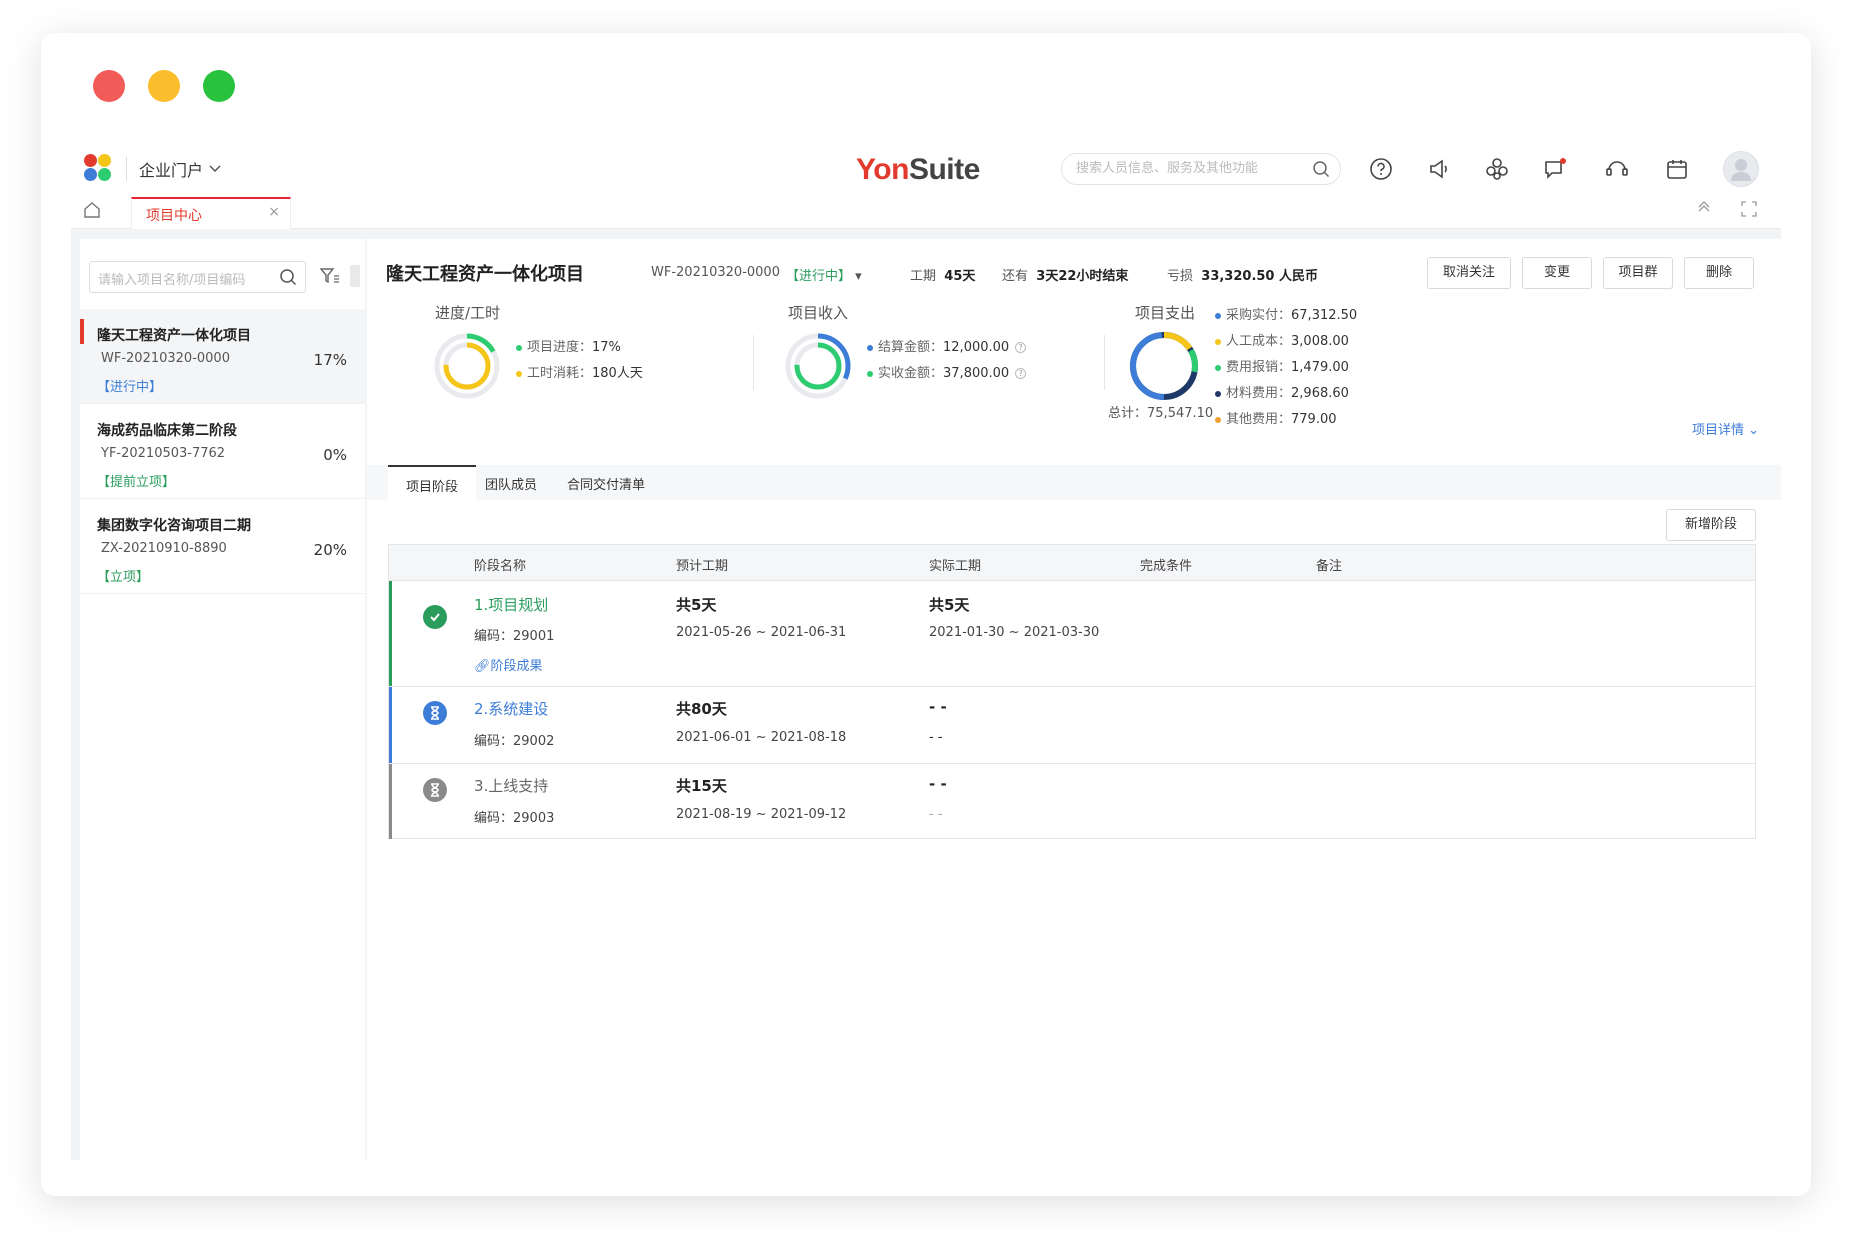  Describe the element at coordinates (1557, 273) in the screenshot. I see `change-button: 变更` at that location.